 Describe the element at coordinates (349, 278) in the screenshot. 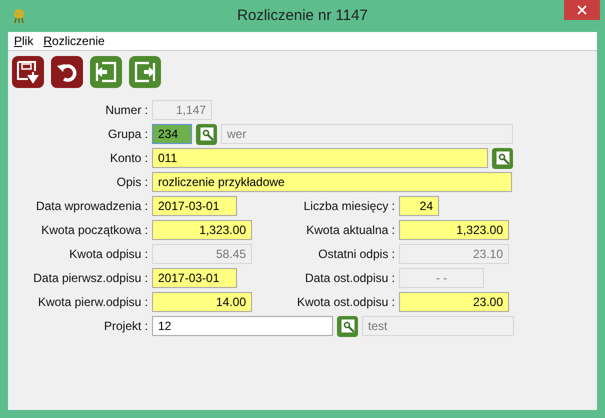

I see `field-label: Data ost.odpisu :` at that location.